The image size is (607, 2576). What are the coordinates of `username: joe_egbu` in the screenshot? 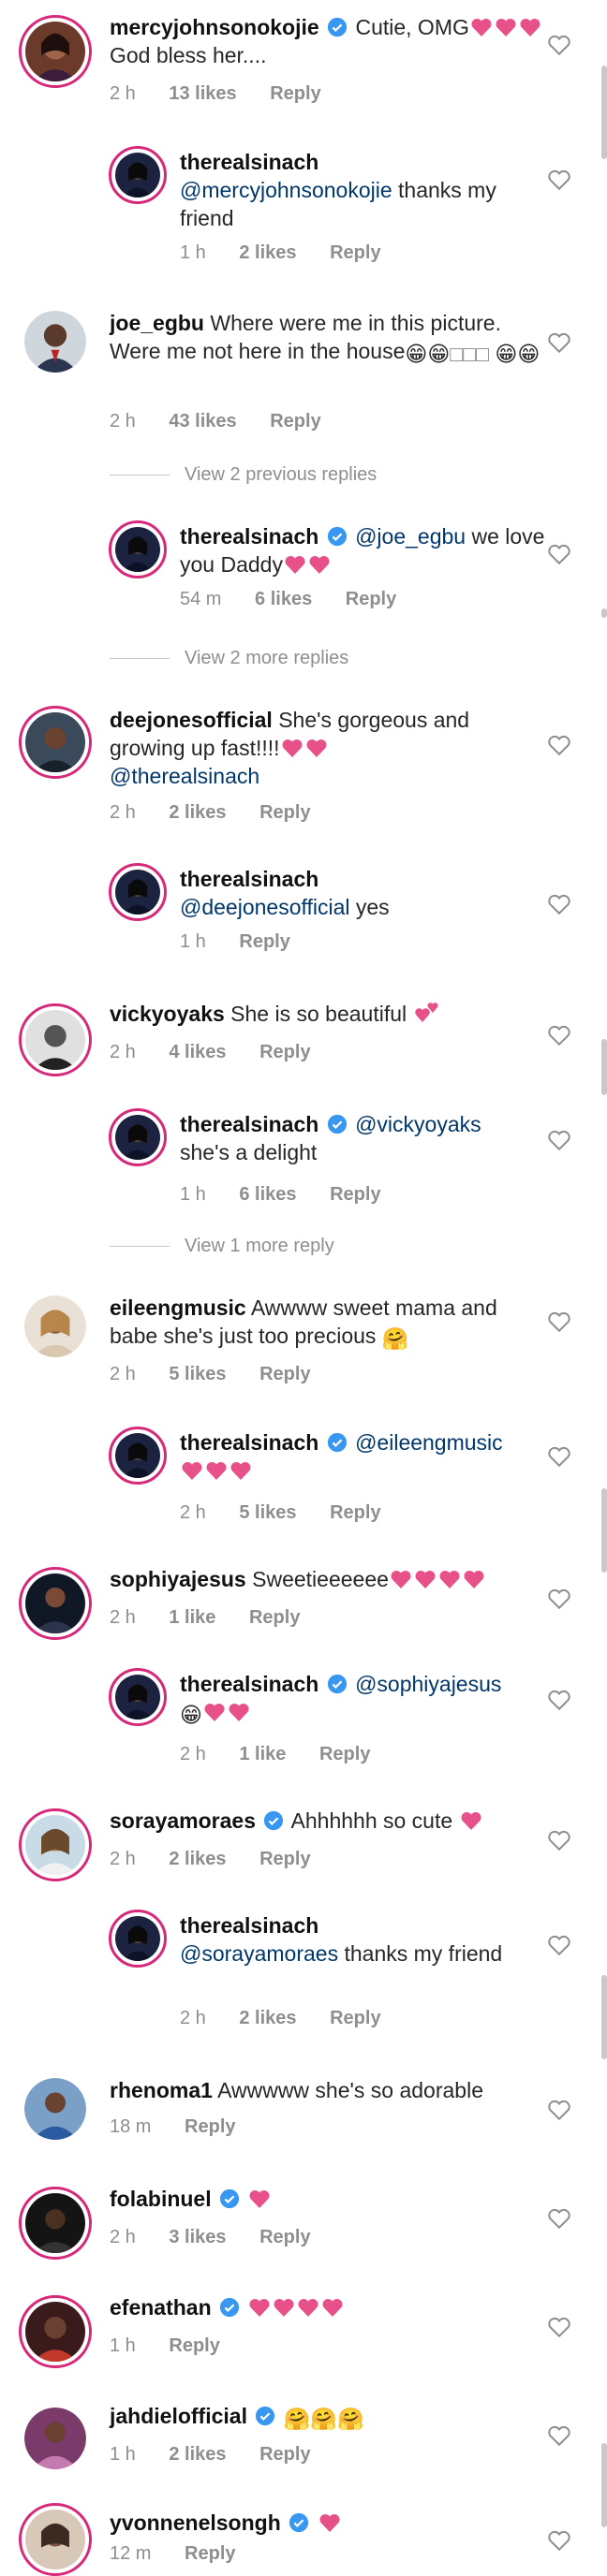 It's located at (157, 323).